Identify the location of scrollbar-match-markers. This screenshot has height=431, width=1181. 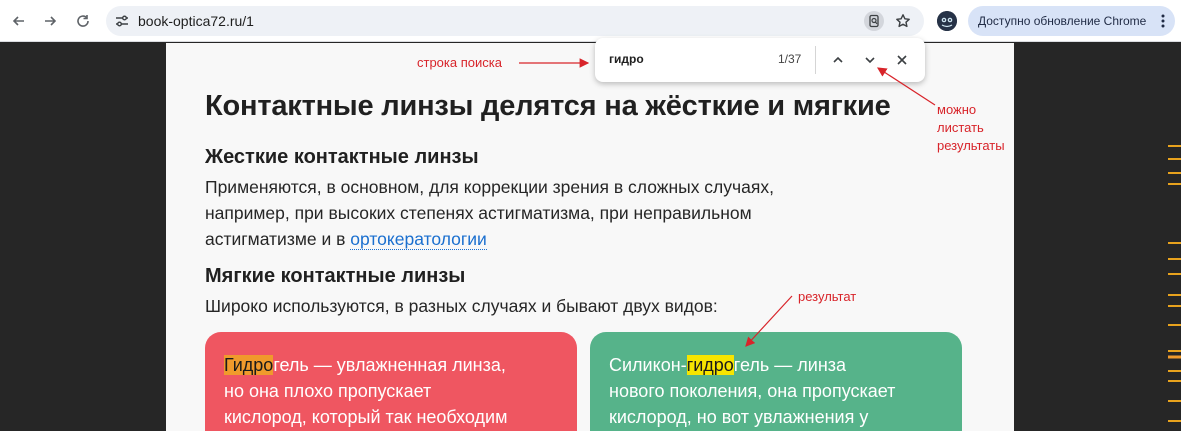
(1173, 285).